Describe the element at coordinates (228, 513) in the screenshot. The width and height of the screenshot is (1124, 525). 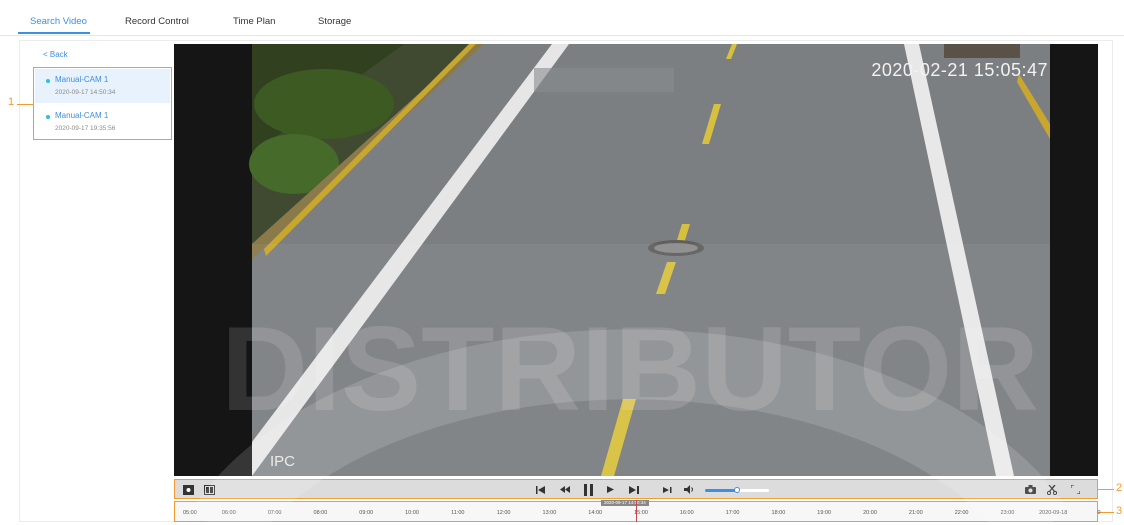
I see `timeline-tick-label: 06:00` at that location.